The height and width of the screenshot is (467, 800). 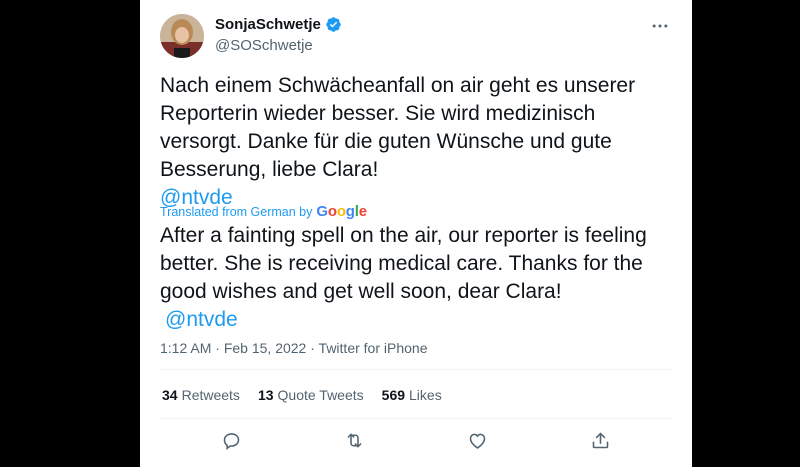 I want to click on likes-label: Likes, so click(x=425, y=395).